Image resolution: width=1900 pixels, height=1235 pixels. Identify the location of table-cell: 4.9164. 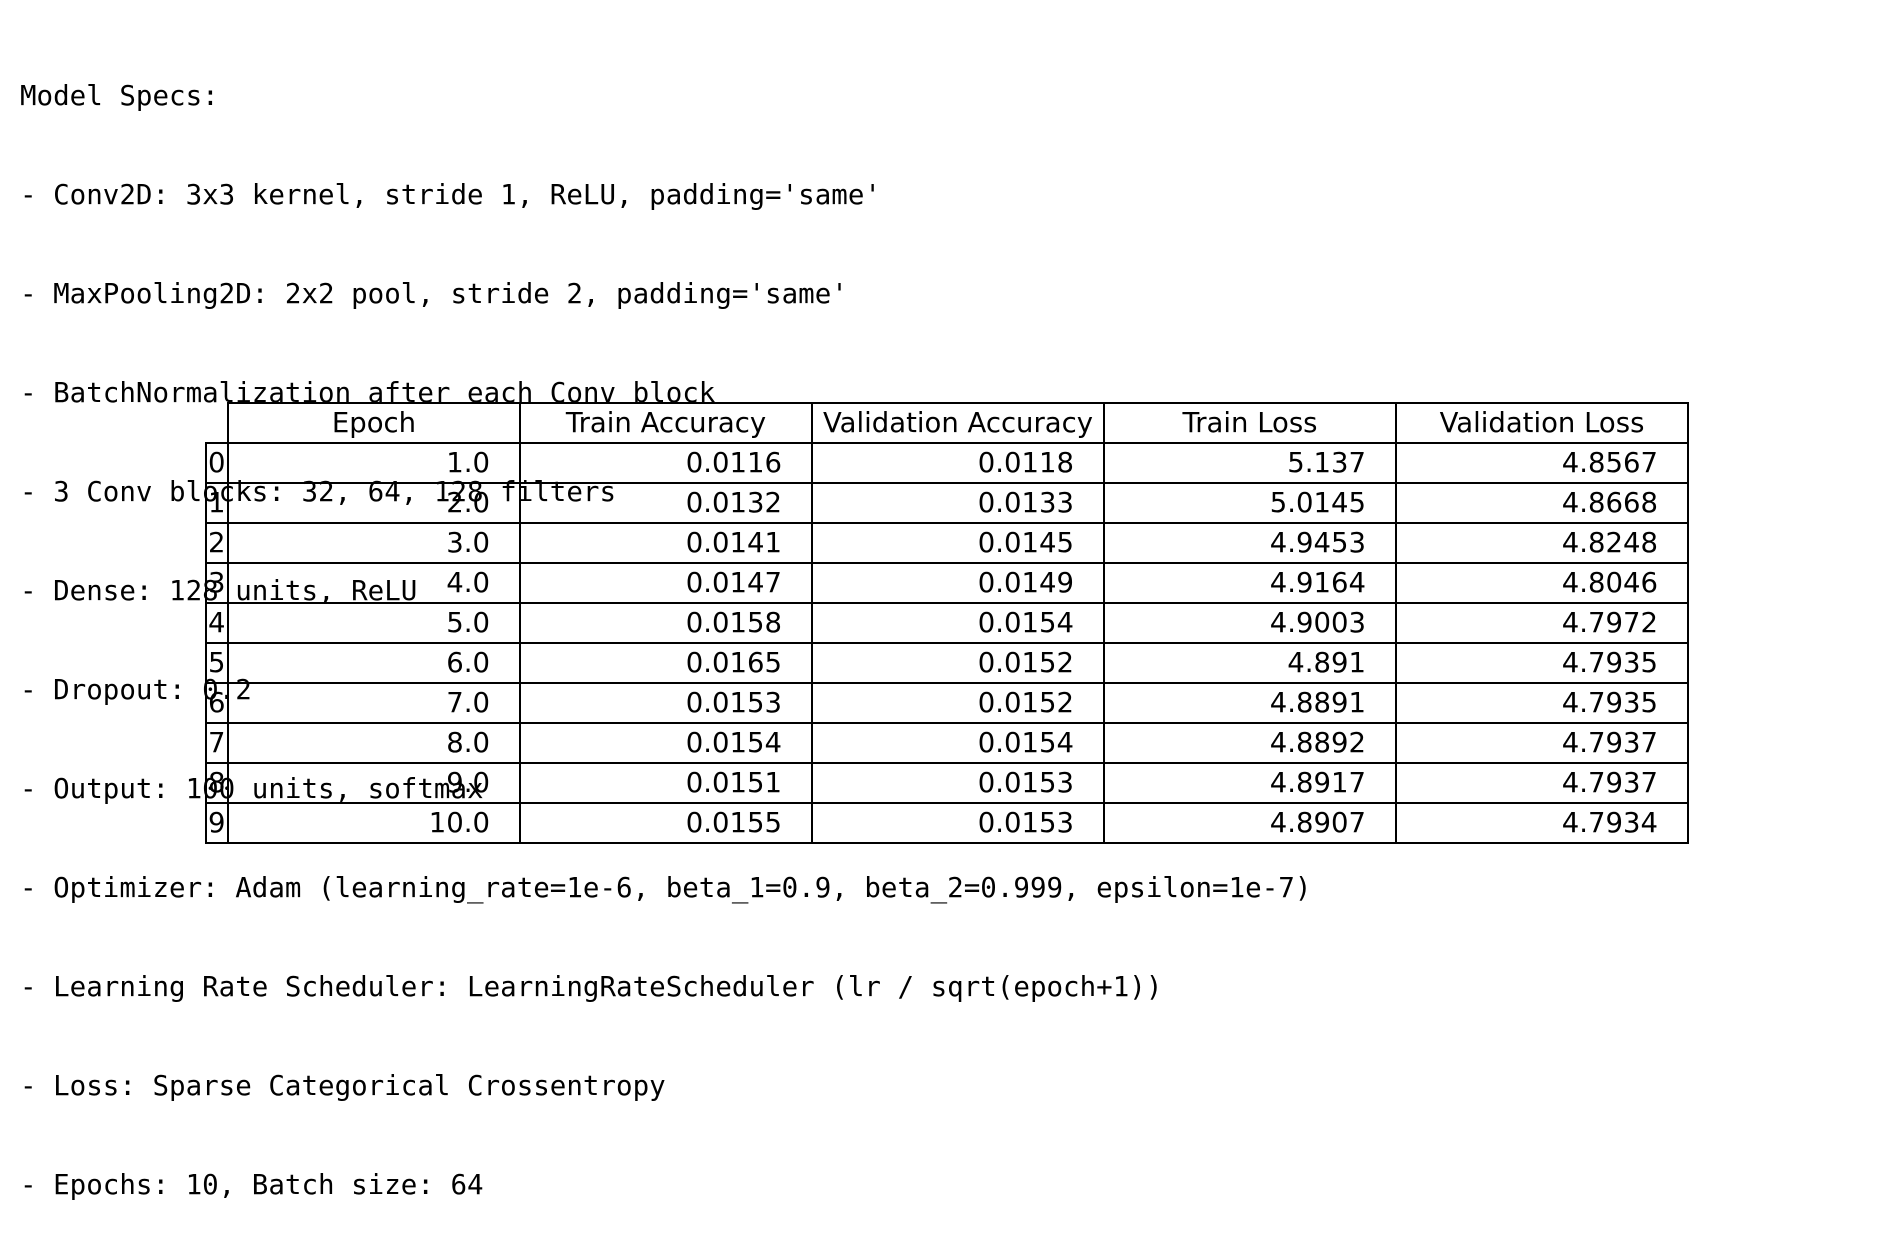
(1250, 583).